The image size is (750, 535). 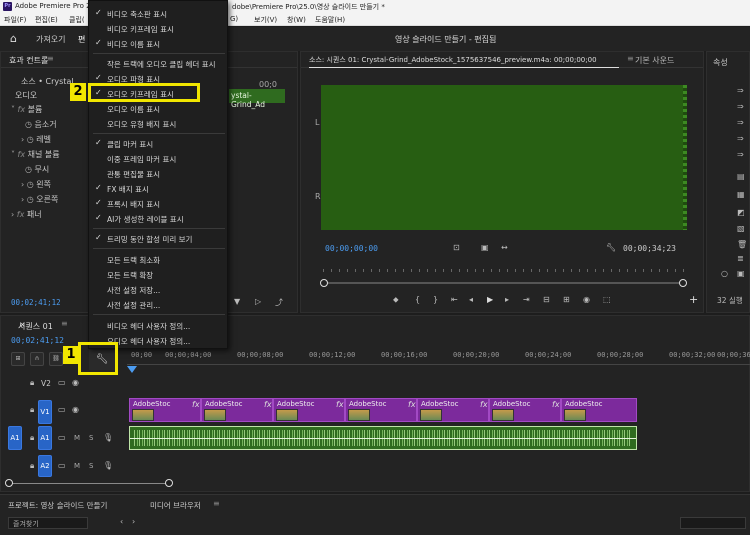 What do you see at coordinates (159, 188) in the screenshot?
I see `menu-item-show-fx-badges: ✓ FX 배지 표시` at bounding box center [159, 188].